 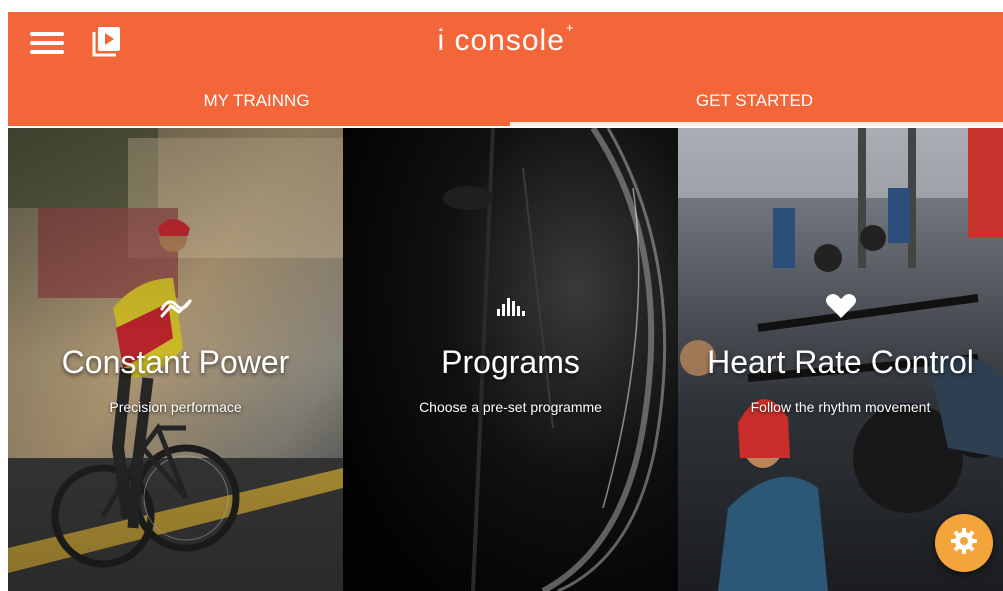 I want to click on settings-fab, so click(x=964, y=543).